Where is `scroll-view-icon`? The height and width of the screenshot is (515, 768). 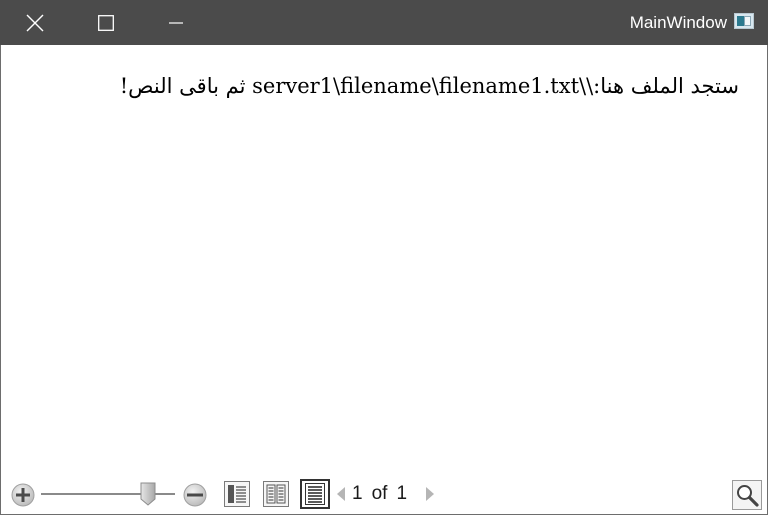
scroll-view-icon is located at coordinates (315, 494).